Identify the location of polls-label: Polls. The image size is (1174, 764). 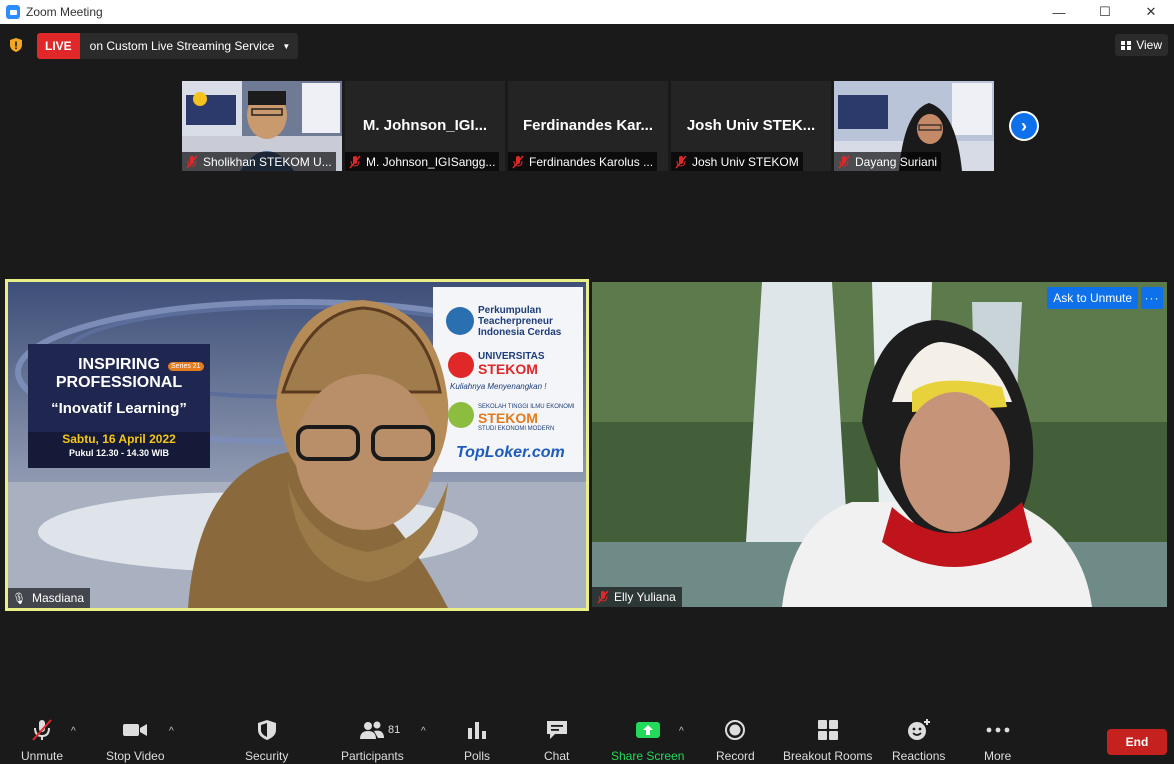
(477, 756).